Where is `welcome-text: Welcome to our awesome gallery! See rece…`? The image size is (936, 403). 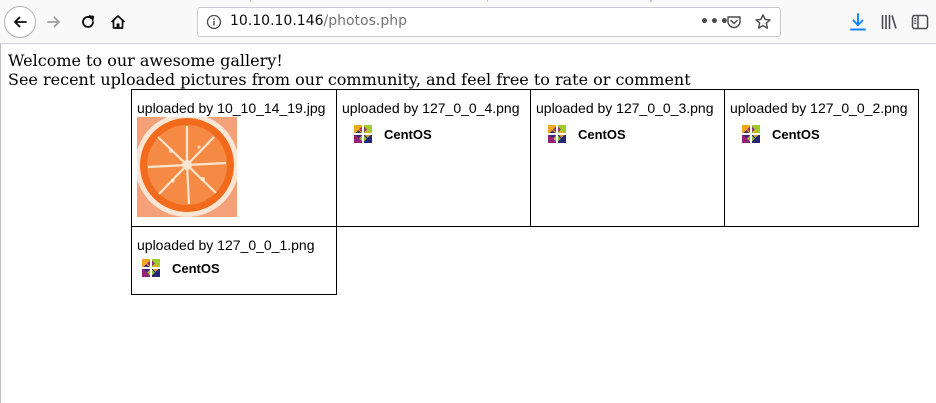
welcome-text: Welcome to our awesome gallery! See rece… is located at coordinates (349, 70).